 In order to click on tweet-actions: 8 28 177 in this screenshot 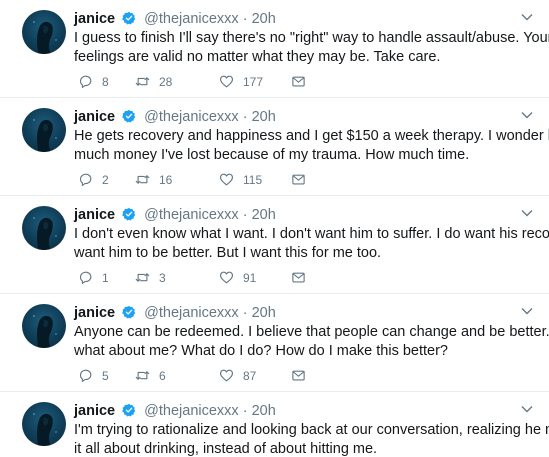, I will do `click(228, 82)`.